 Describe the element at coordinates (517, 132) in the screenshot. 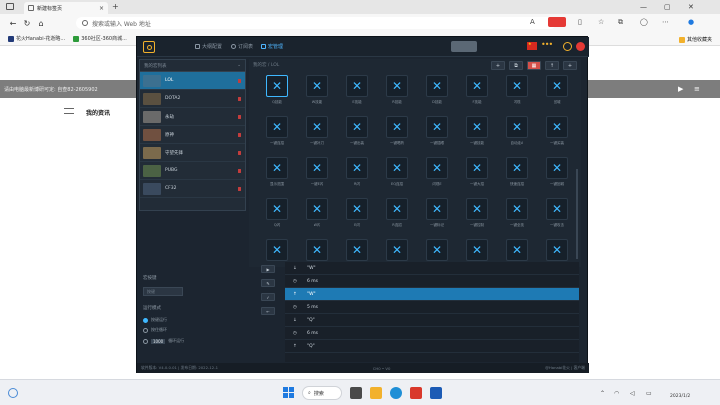

I see `macro-key-item: ✕ 自动走A` at that location.